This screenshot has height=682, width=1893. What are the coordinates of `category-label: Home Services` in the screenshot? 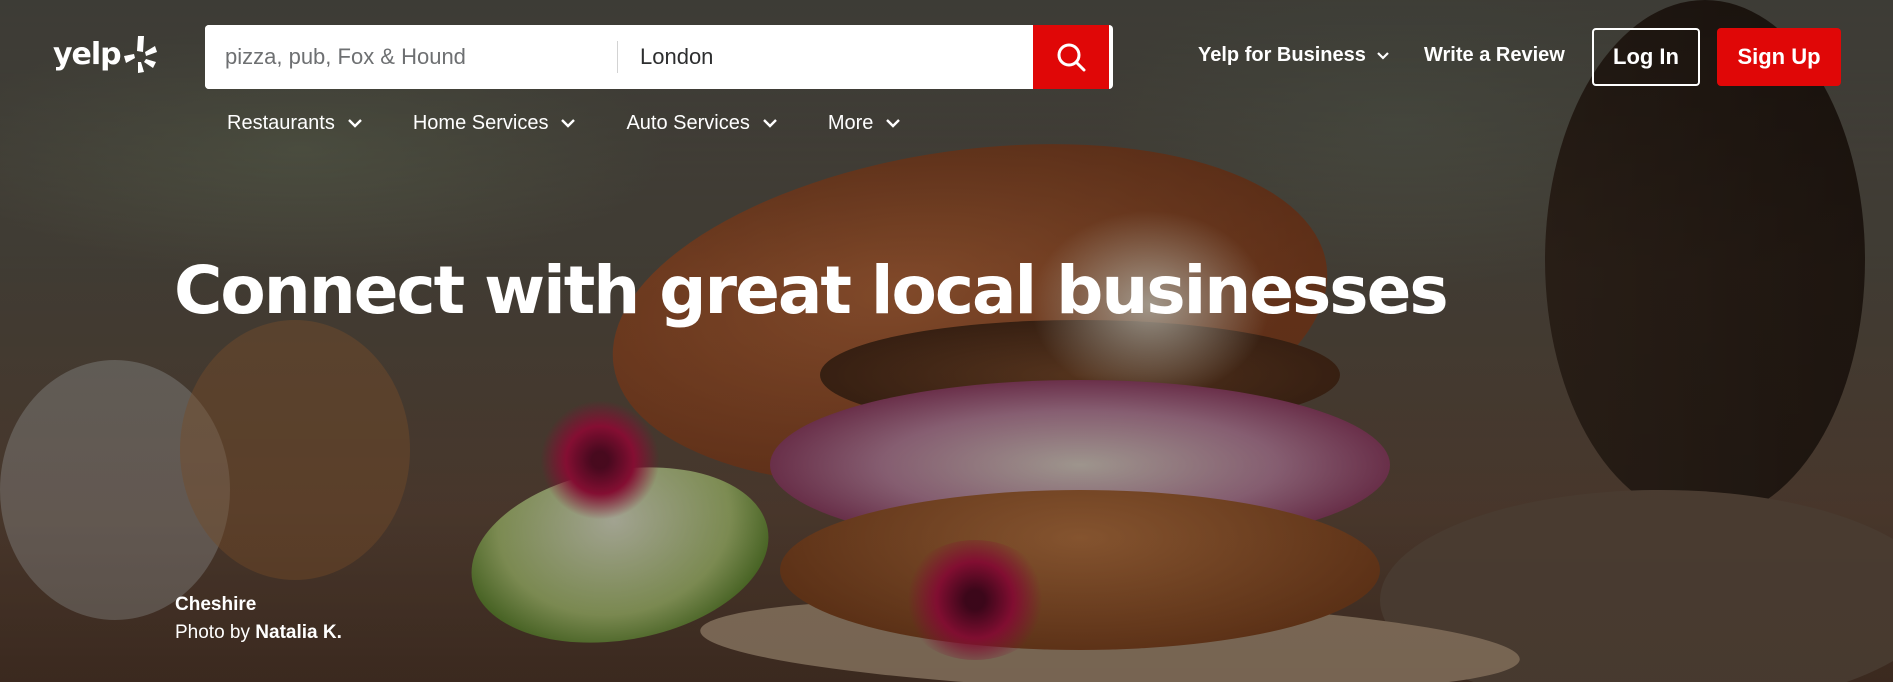 It's located at (480, 123).